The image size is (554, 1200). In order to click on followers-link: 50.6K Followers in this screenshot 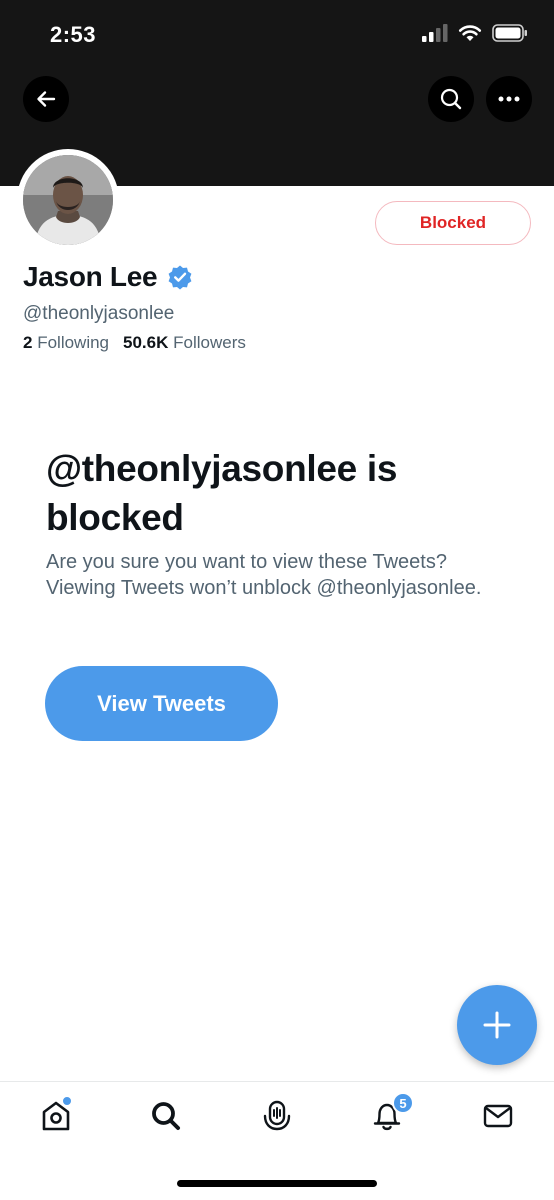, I will do `click(184, 343)`.